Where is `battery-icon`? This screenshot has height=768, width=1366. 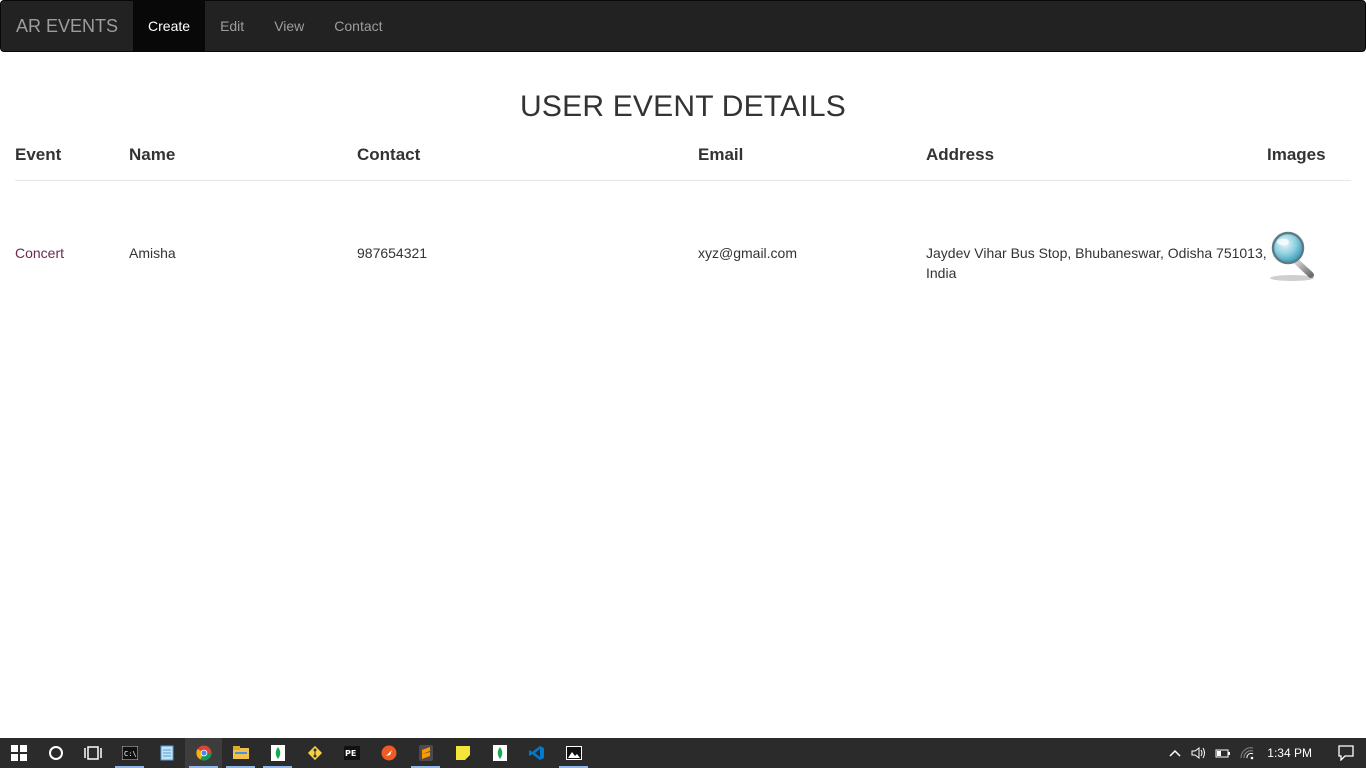 battery-icon is located at coordinates (1223, 753).